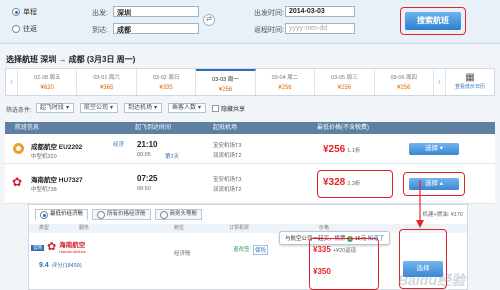  Describe the element at coordinates (19, 111) in the screenshot. I see `filters-label: 筛选条件:` at that location.